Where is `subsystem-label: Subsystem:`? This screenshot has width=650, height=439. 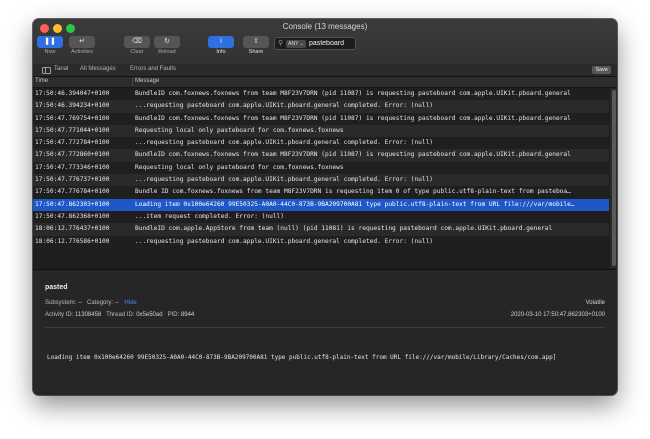
subsystem-label: Subsystem: is located at coordinates (61, 303).